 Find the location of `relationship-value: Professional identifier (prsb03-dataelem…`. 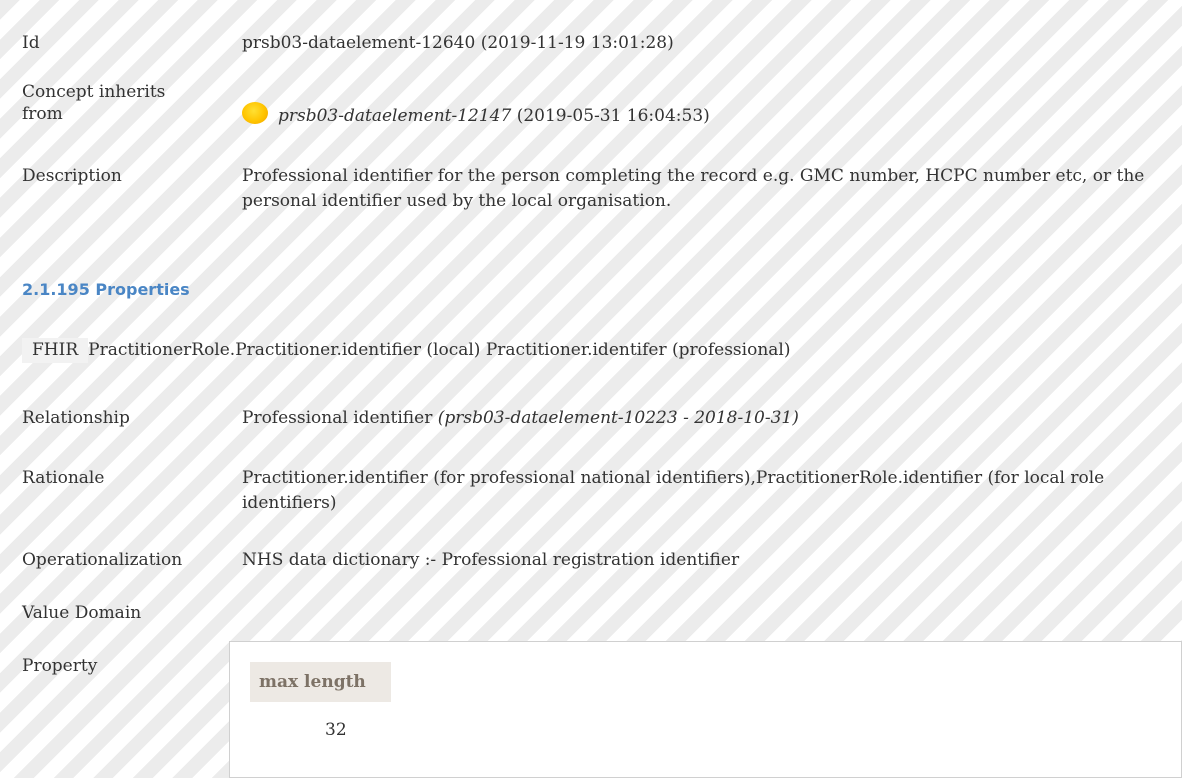

relationship-value: Professional identifier (prsb03-dataelem… is located at coordinates (707, 418).